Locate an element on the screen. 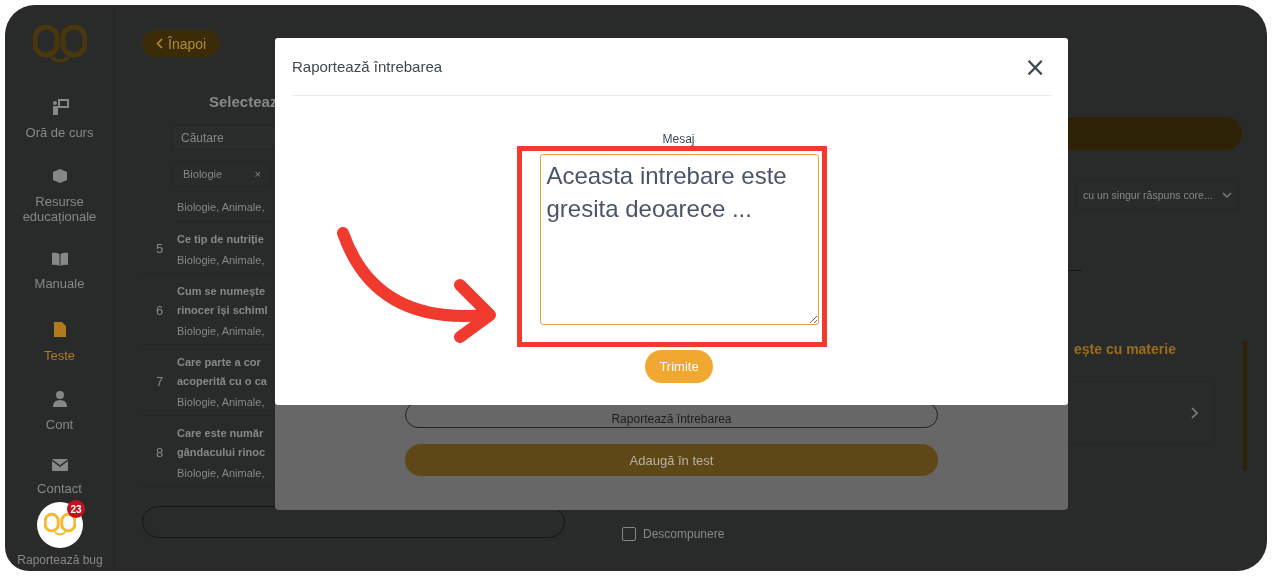 Image resolution: width=1272 pixels, height=576 pixels. logo-icon is located at coordinates (59, 45).